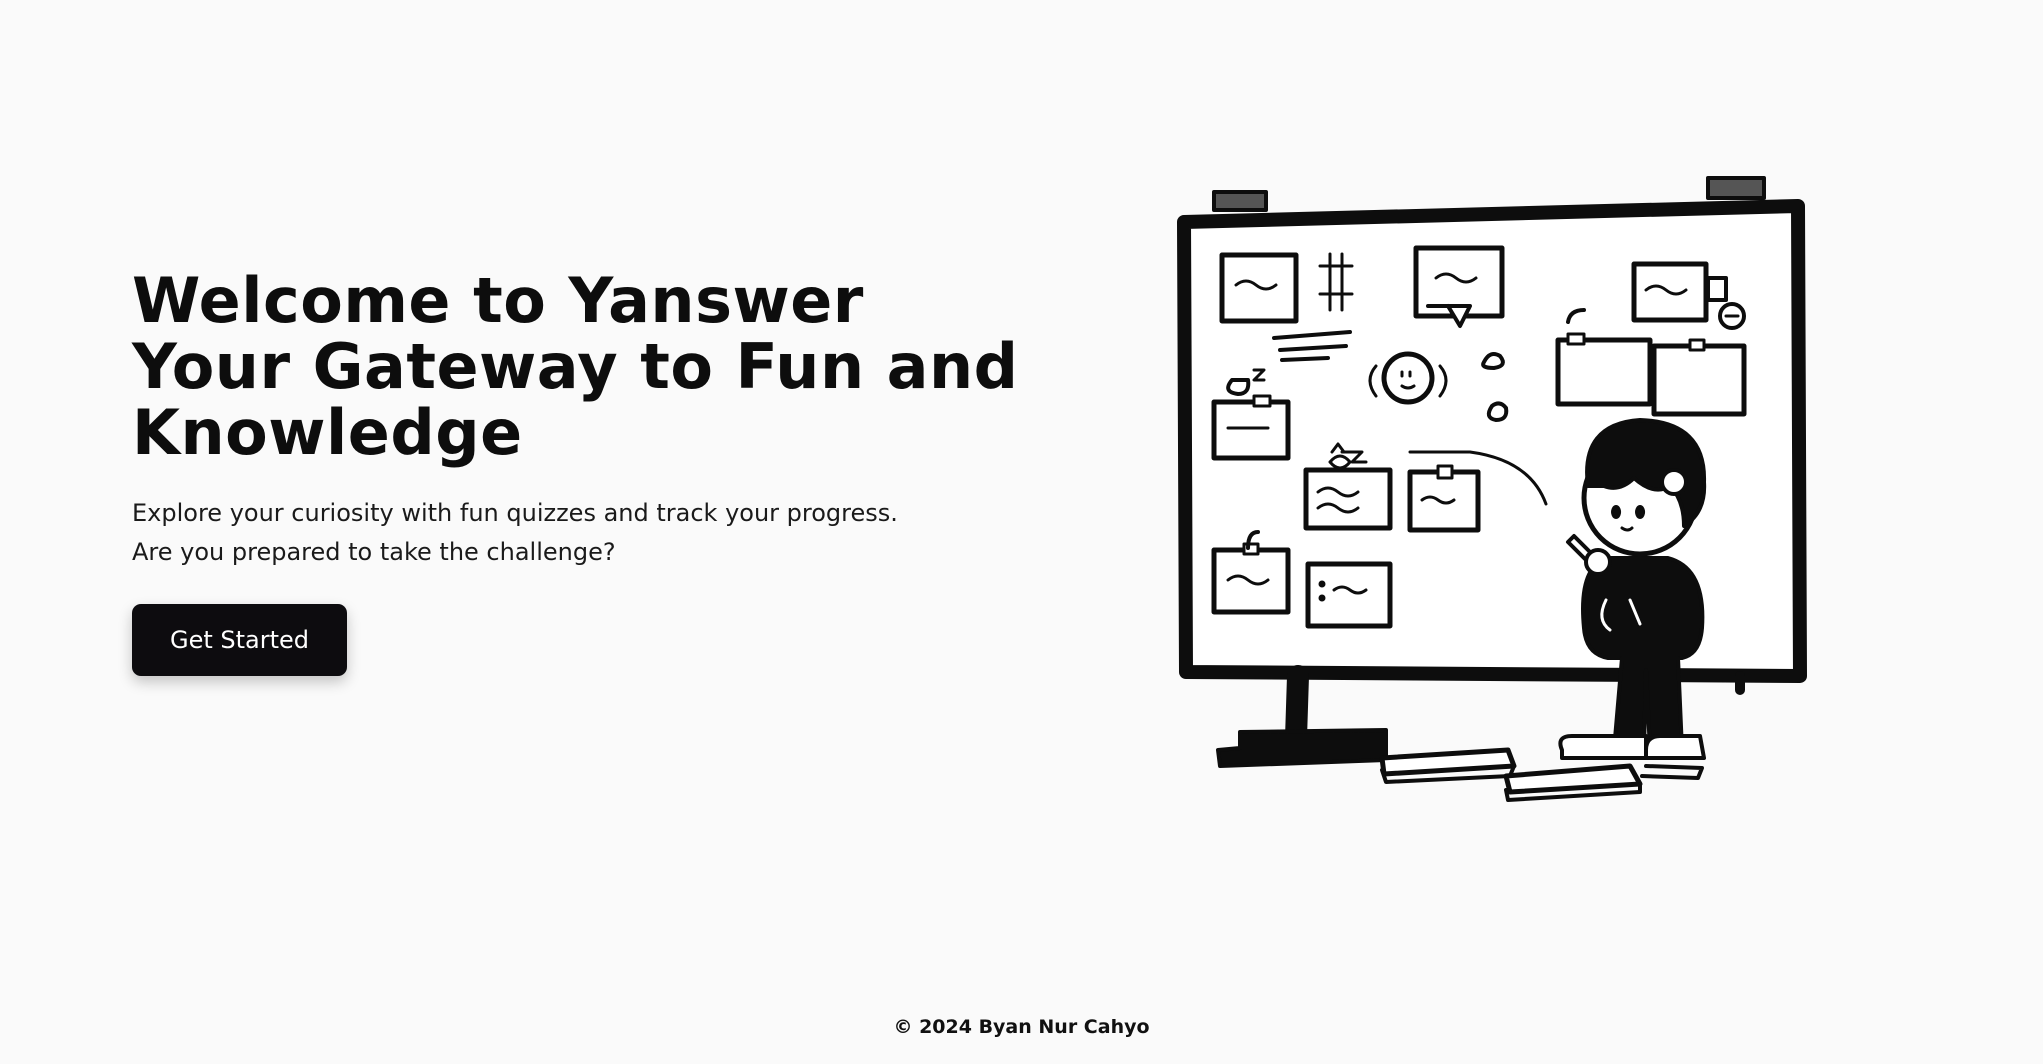 The width and height of the screenshot is (2043, 1064). Describe the element at coordinates (327, 432) in the screenshot. I see `hero-title-line-3: Knowledge` at that location.